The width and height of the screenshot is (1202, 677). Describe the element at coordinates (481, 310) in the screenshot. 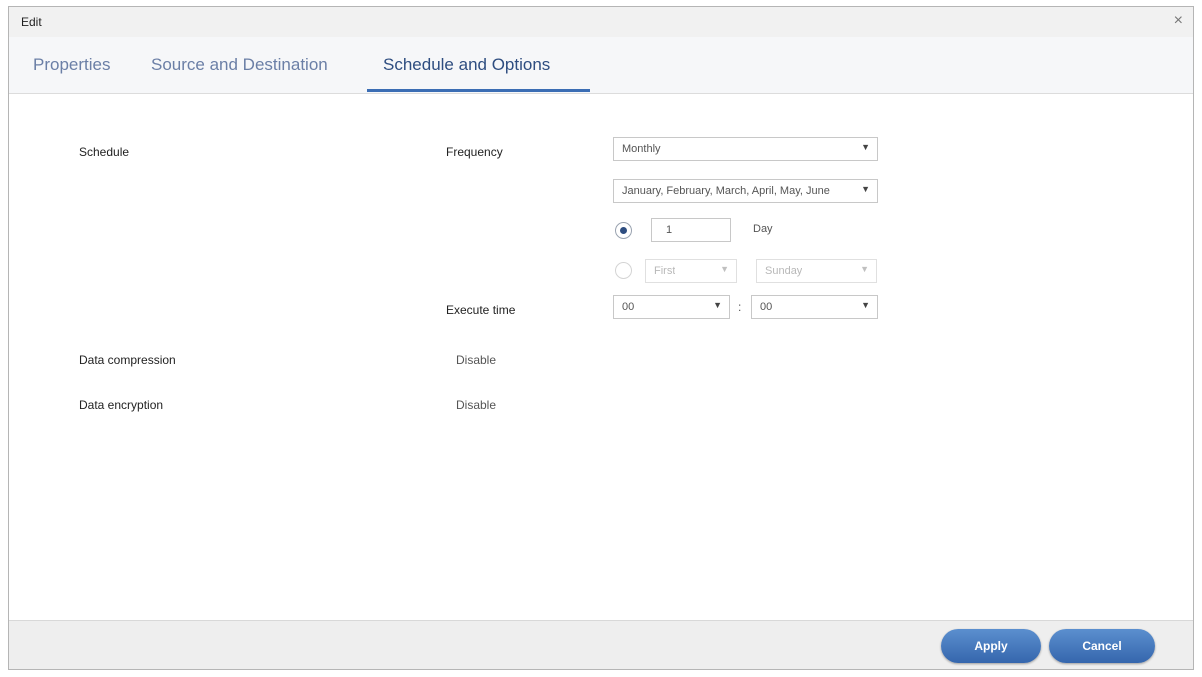

I see `execute-time-label: Execute time` at that location.